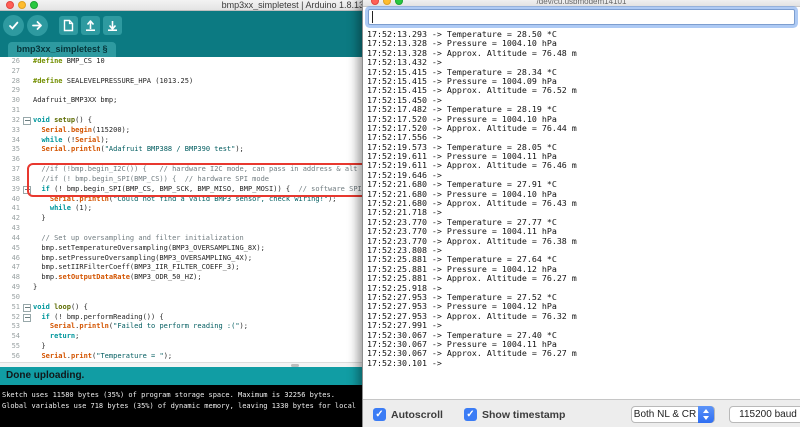  Describe the element at coordinates (90, 25) in the screenshot. I see `open-sketch-button` at that location.